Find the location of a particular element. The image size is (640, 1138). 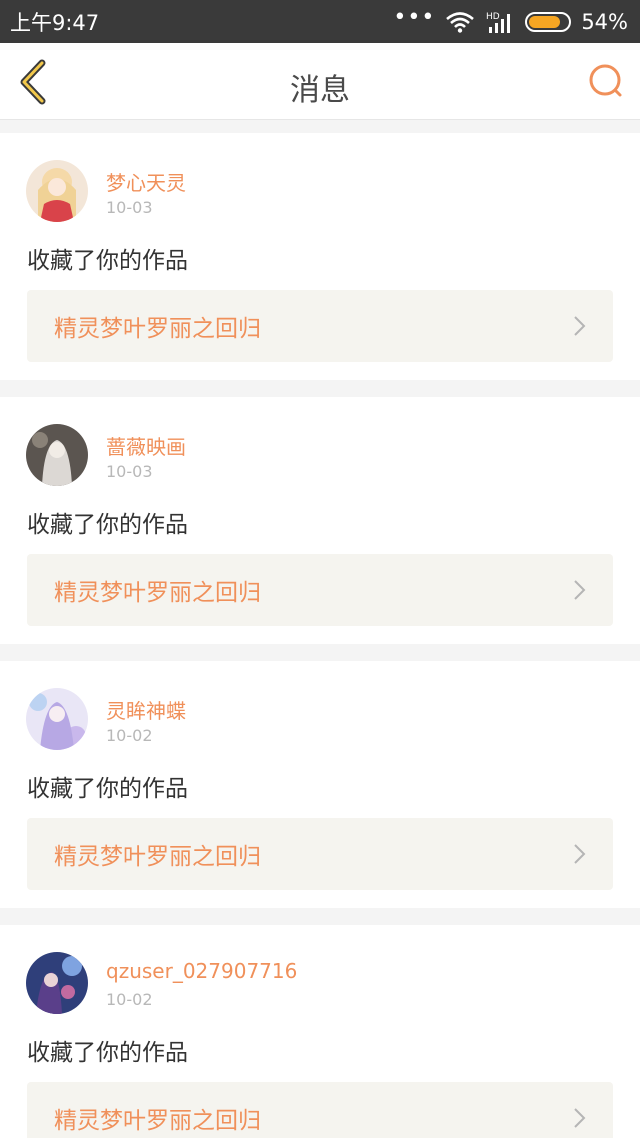

status-bar: 上午9:47 ••• HD 54% is located at coordinates (320, 21).